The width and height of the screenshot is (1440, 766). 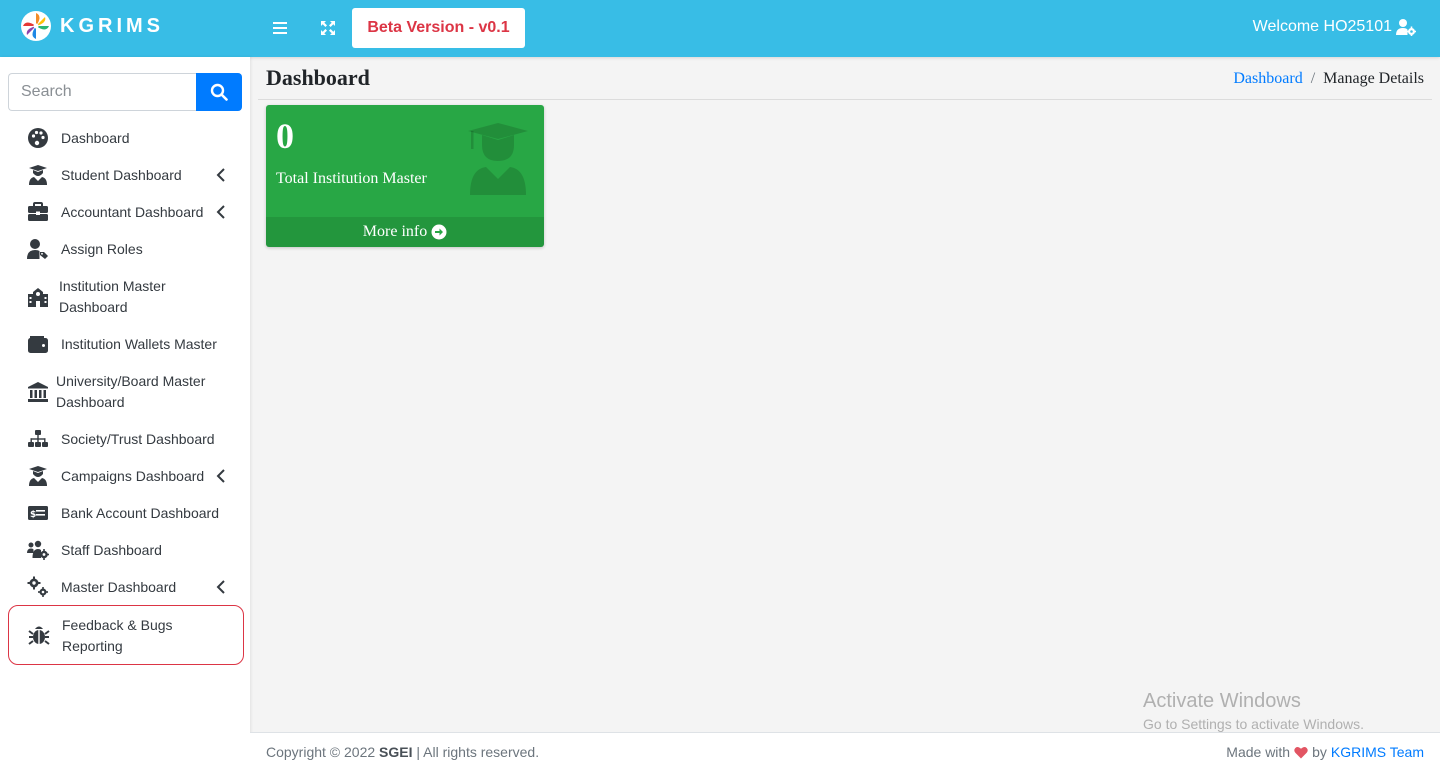 I want to click on sidebar-item-label: Institution Master Dashboard, so click(x=112, y=296).